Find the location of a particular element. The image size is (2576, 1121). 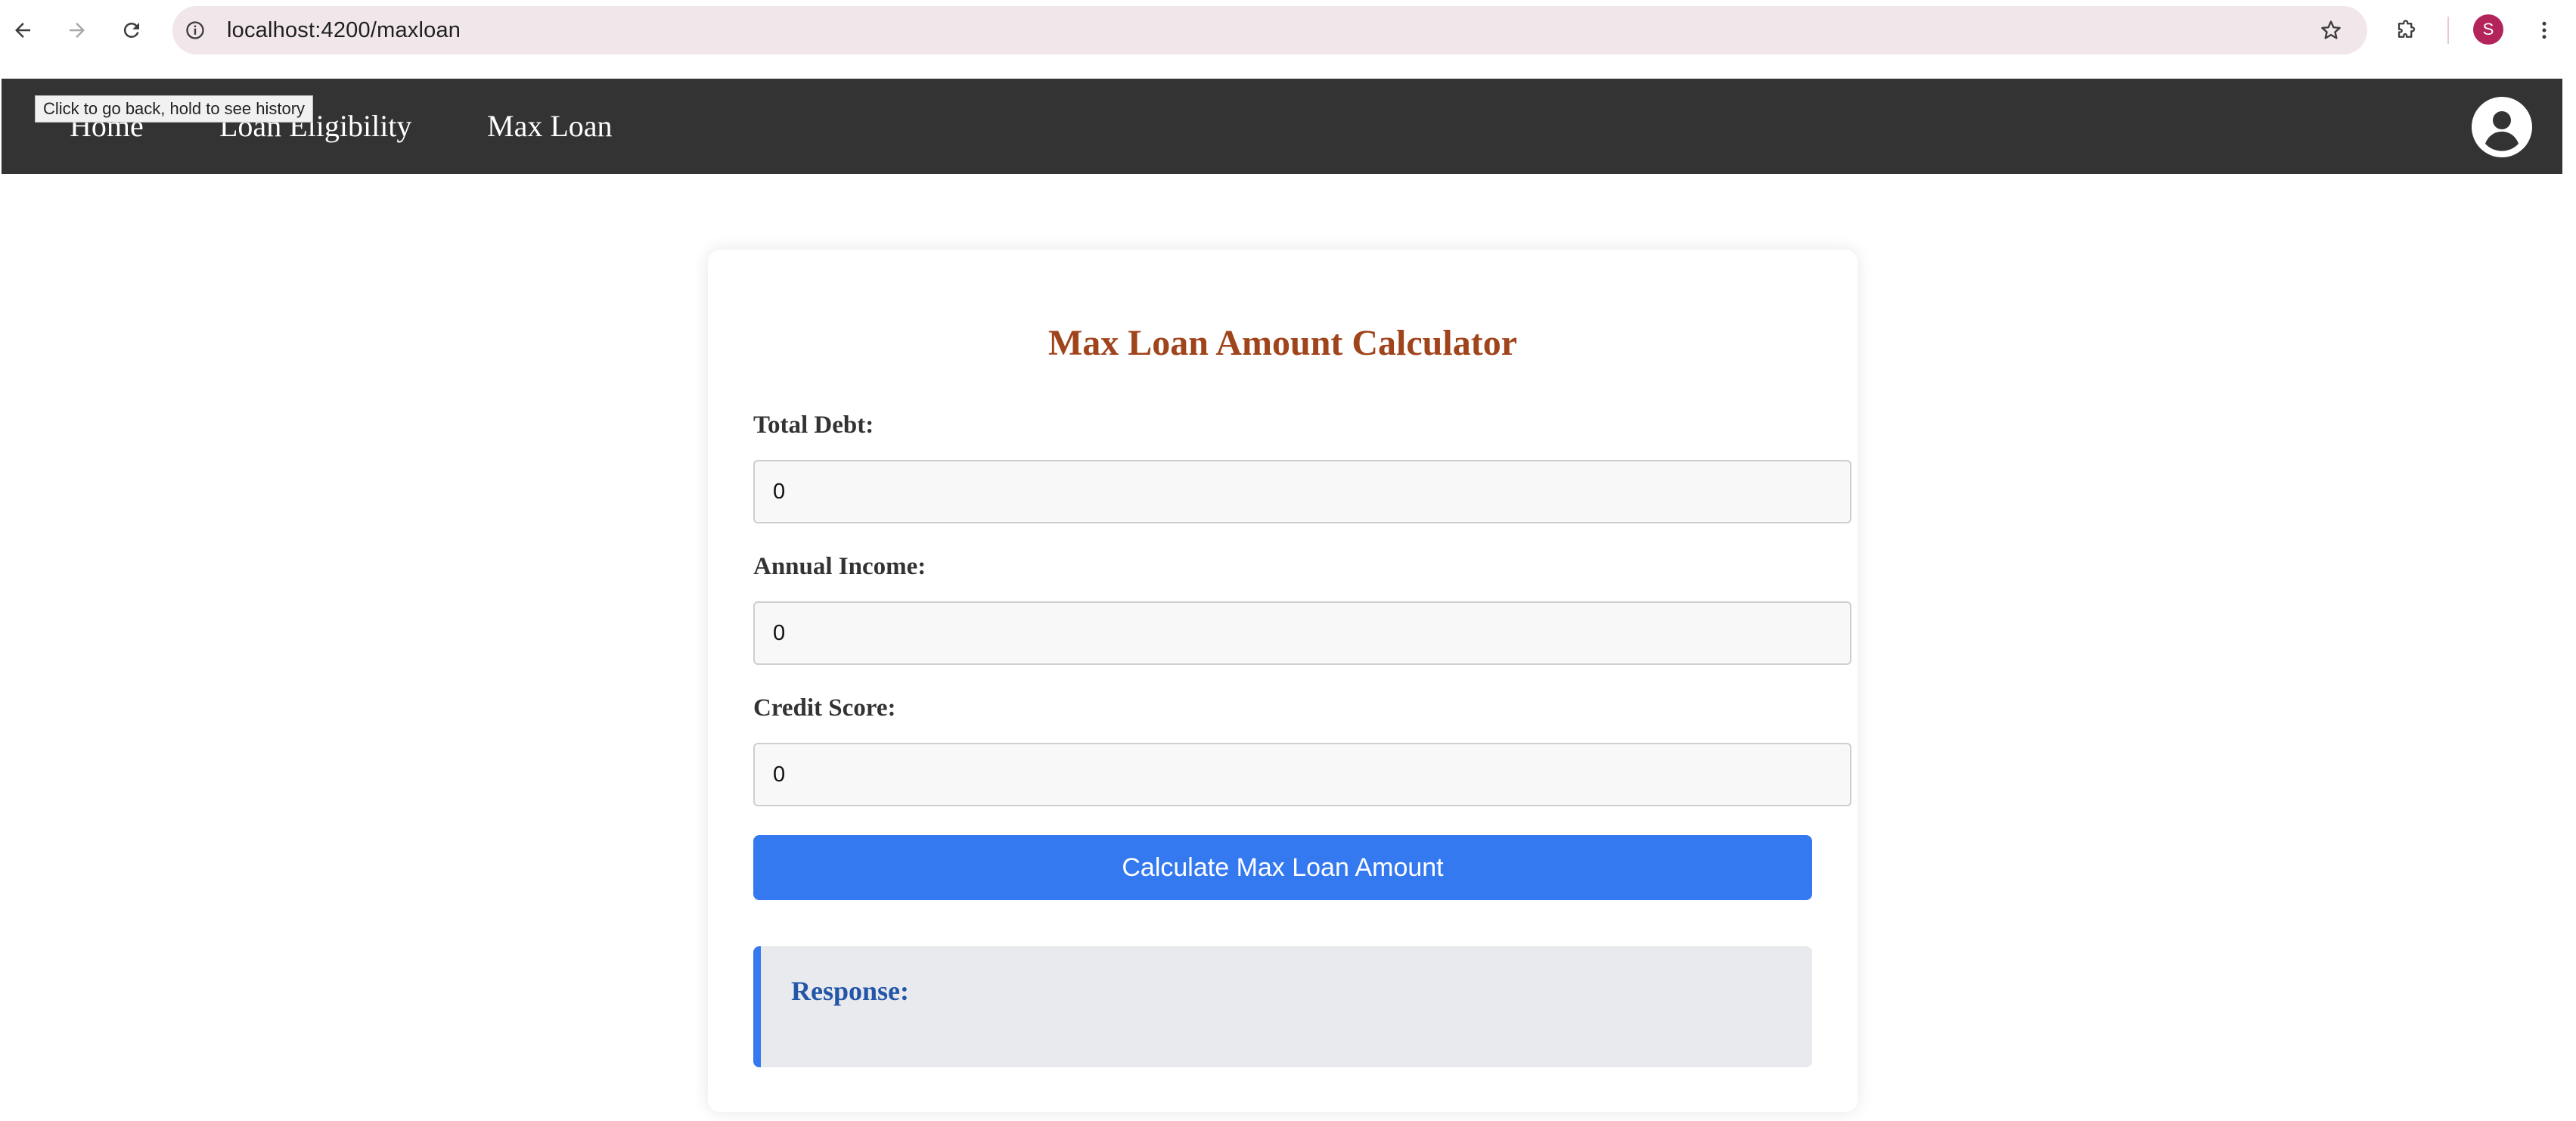

url-text: localhost:4200/maxloan is located at coordinates (344, 30).